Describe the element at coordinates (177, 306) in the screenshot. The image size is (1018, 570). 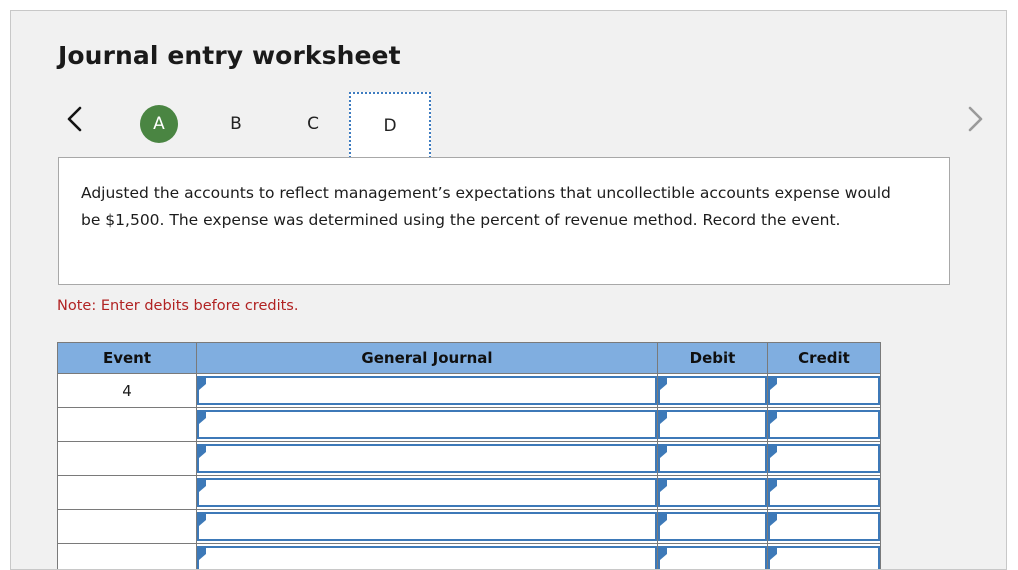
I see `debits-before-credits-note: Note: Enter debits before credits.` at that location.